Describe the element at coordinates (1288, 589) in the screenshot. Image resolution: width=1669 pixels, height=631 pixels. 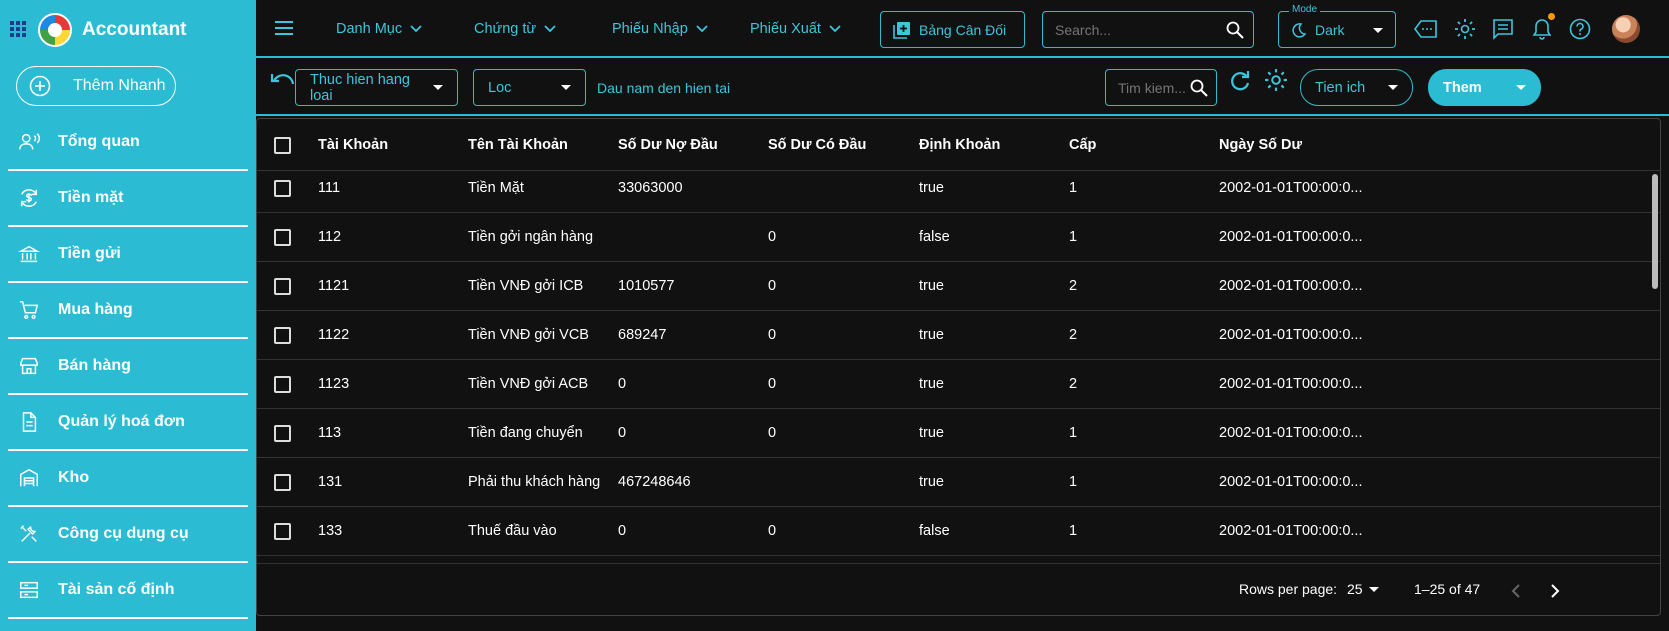
I see `rows-per-page-label: Rows per page:` at that location.